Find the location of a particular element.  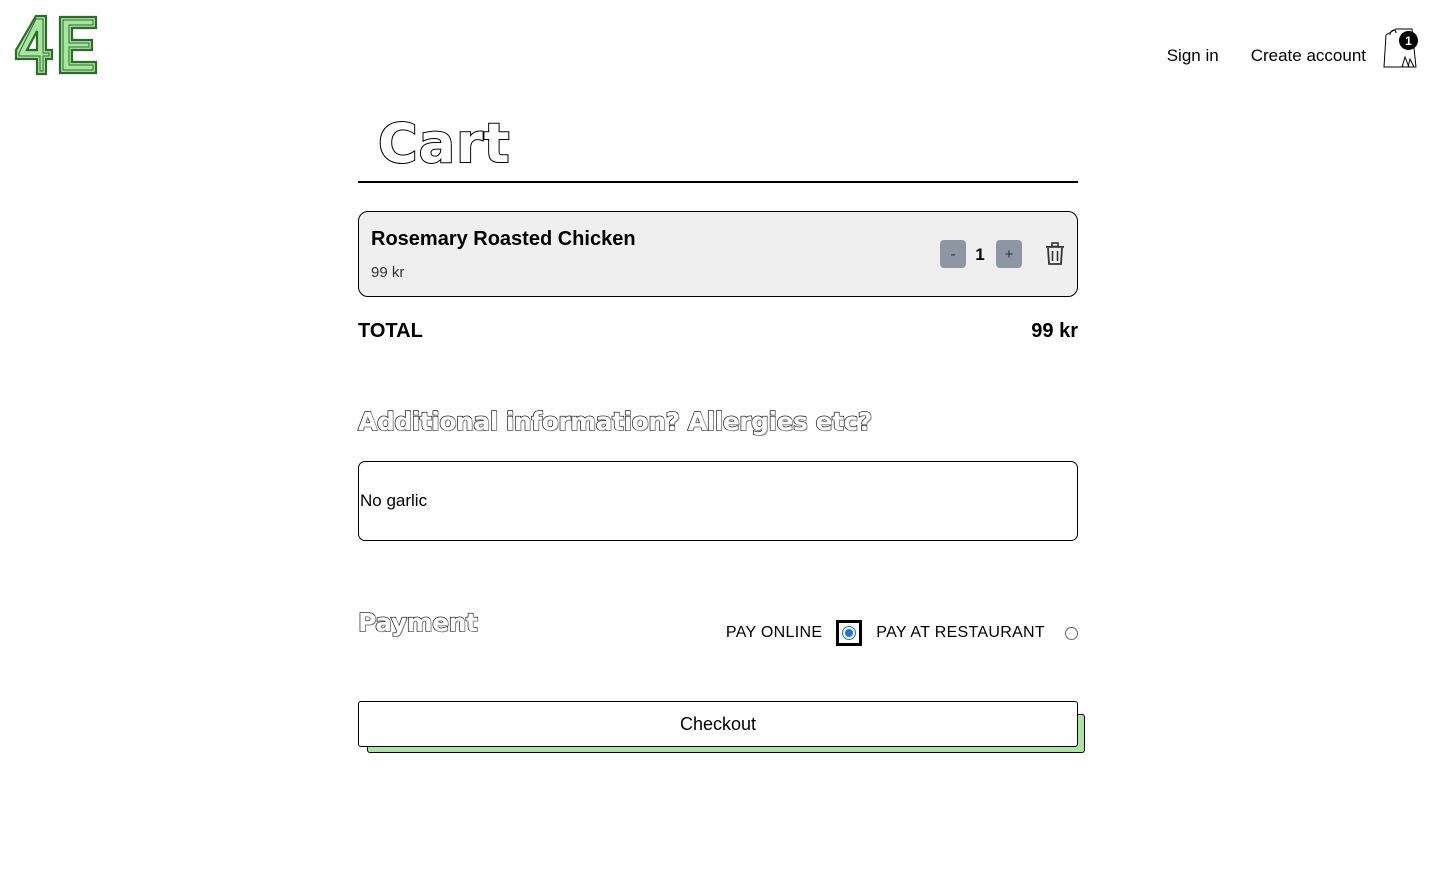

pay-online-radio is located at coordinates (849, 633).